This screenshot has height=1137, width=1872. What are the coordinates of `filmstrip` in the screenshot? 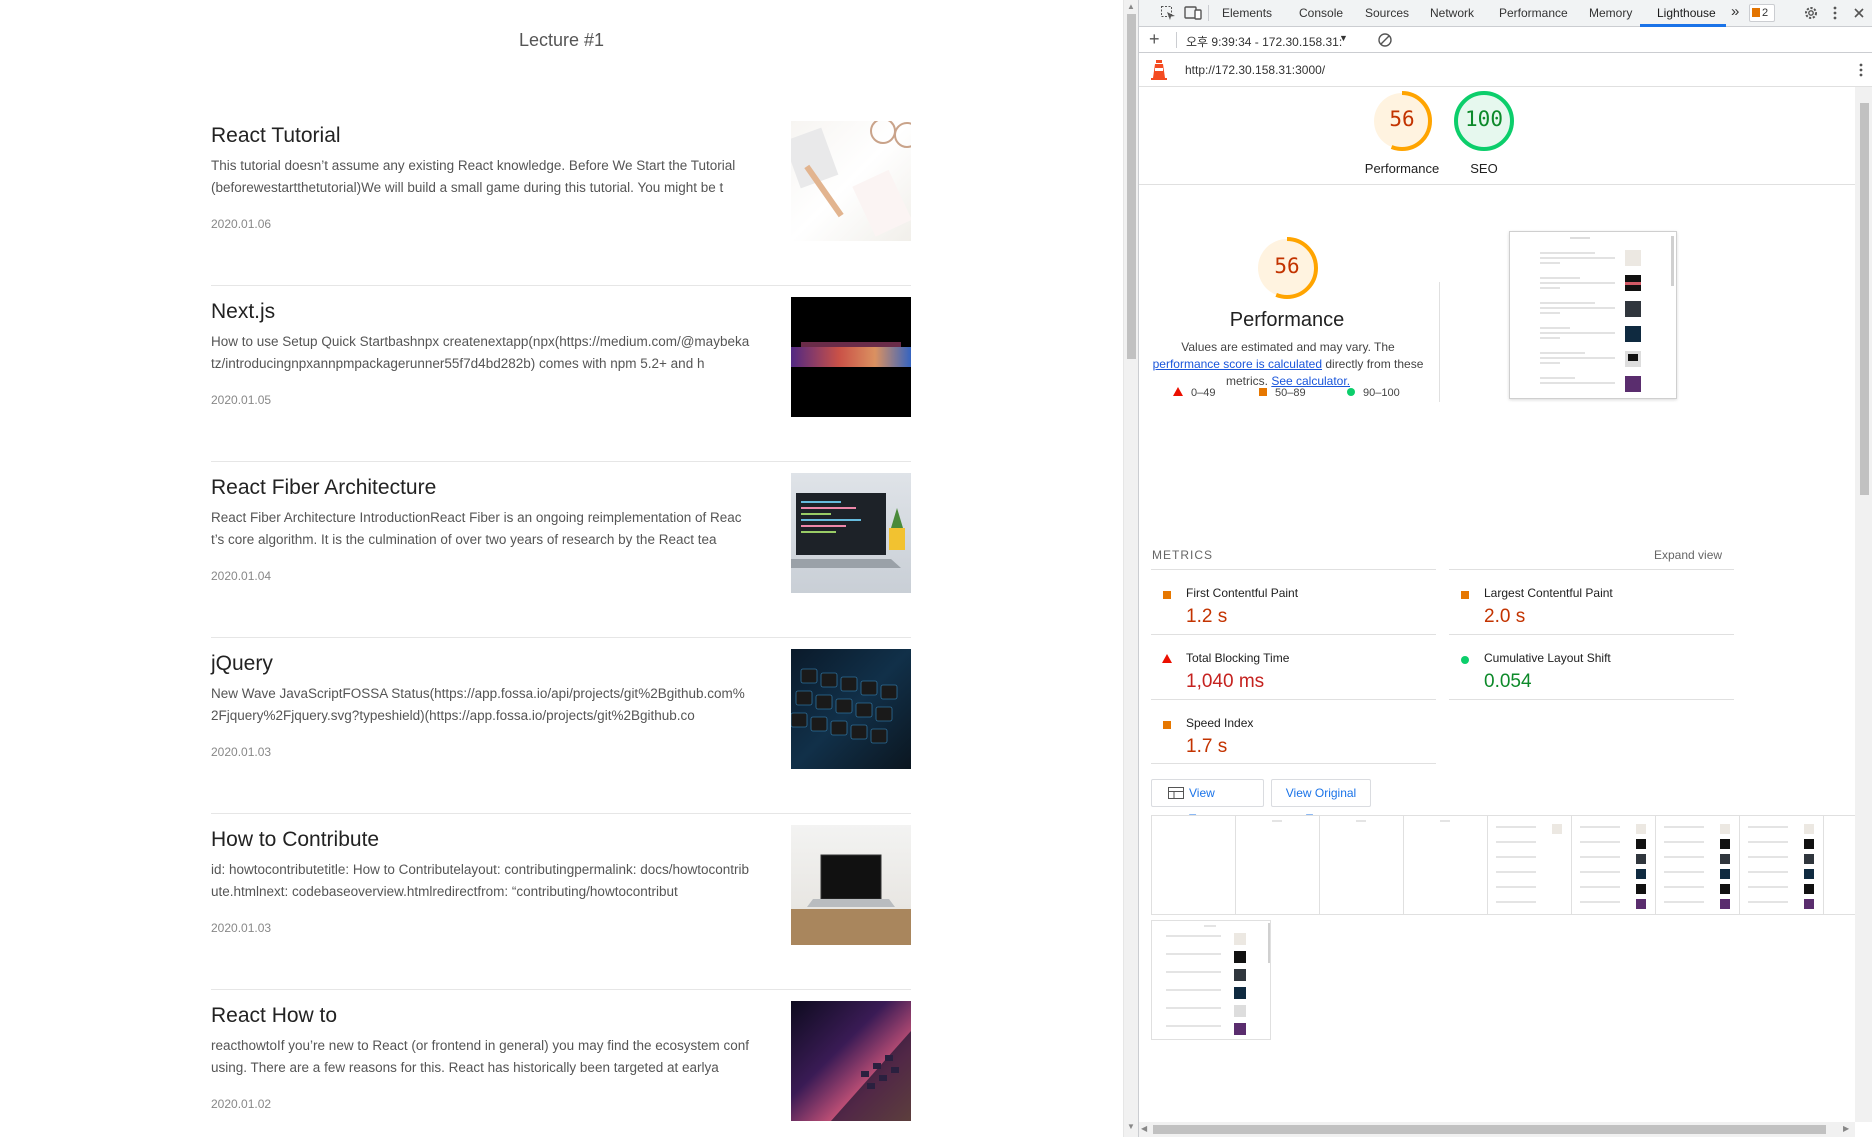 It's located at (1503, 865).